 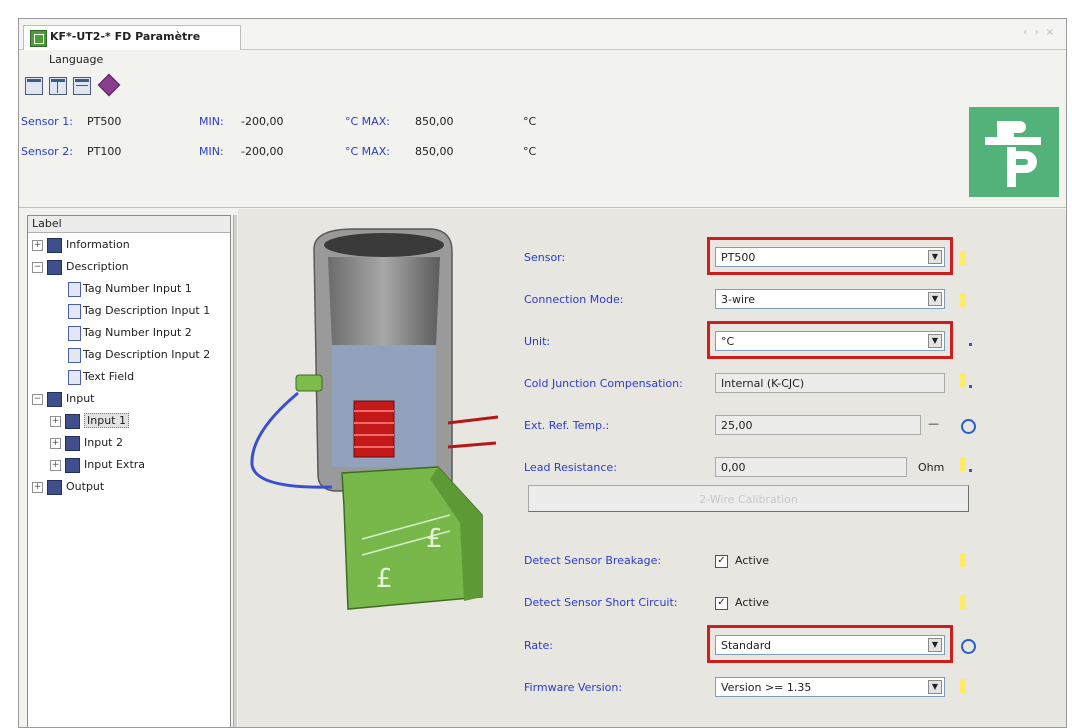 What do you see at coordinates (1039, 32) in the screenshot?
I see `window-controls: ‹ › ×` at bounding box center [1039, 32].